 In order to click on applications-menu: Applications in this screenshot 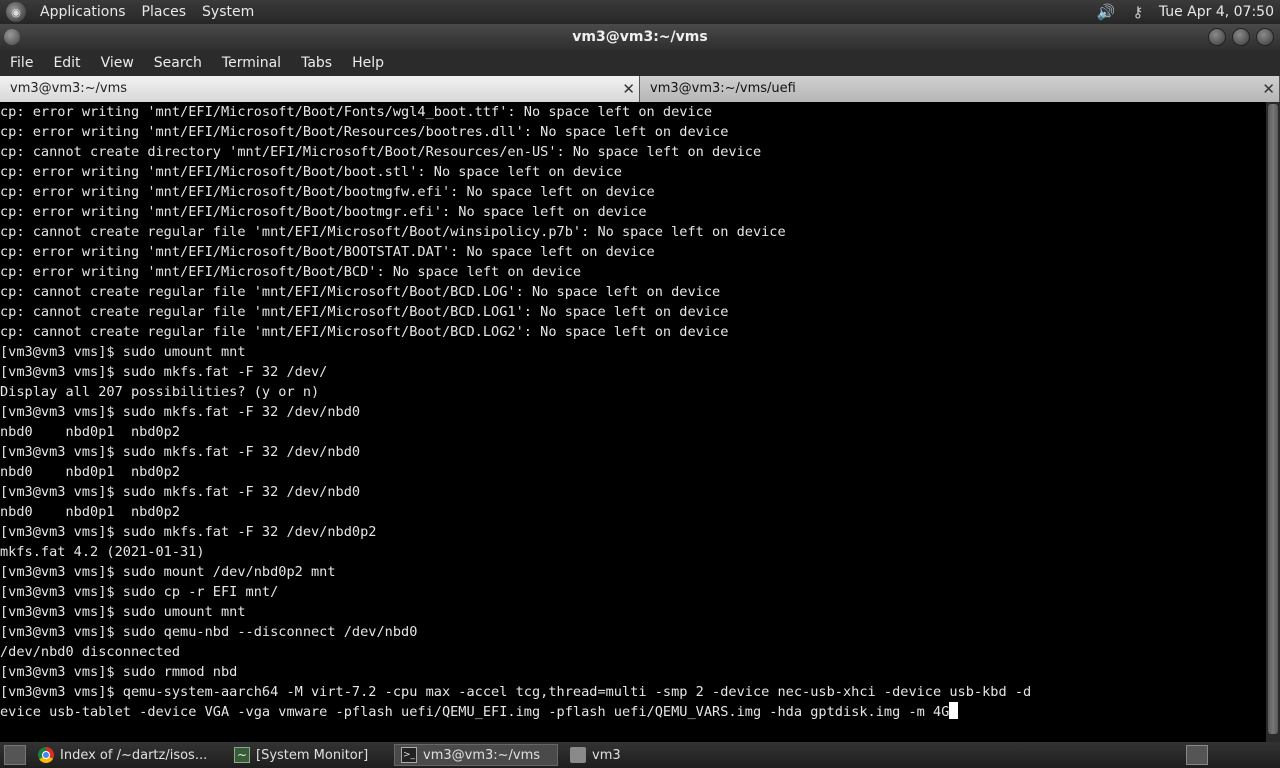, I will do `click(83, 12)`.